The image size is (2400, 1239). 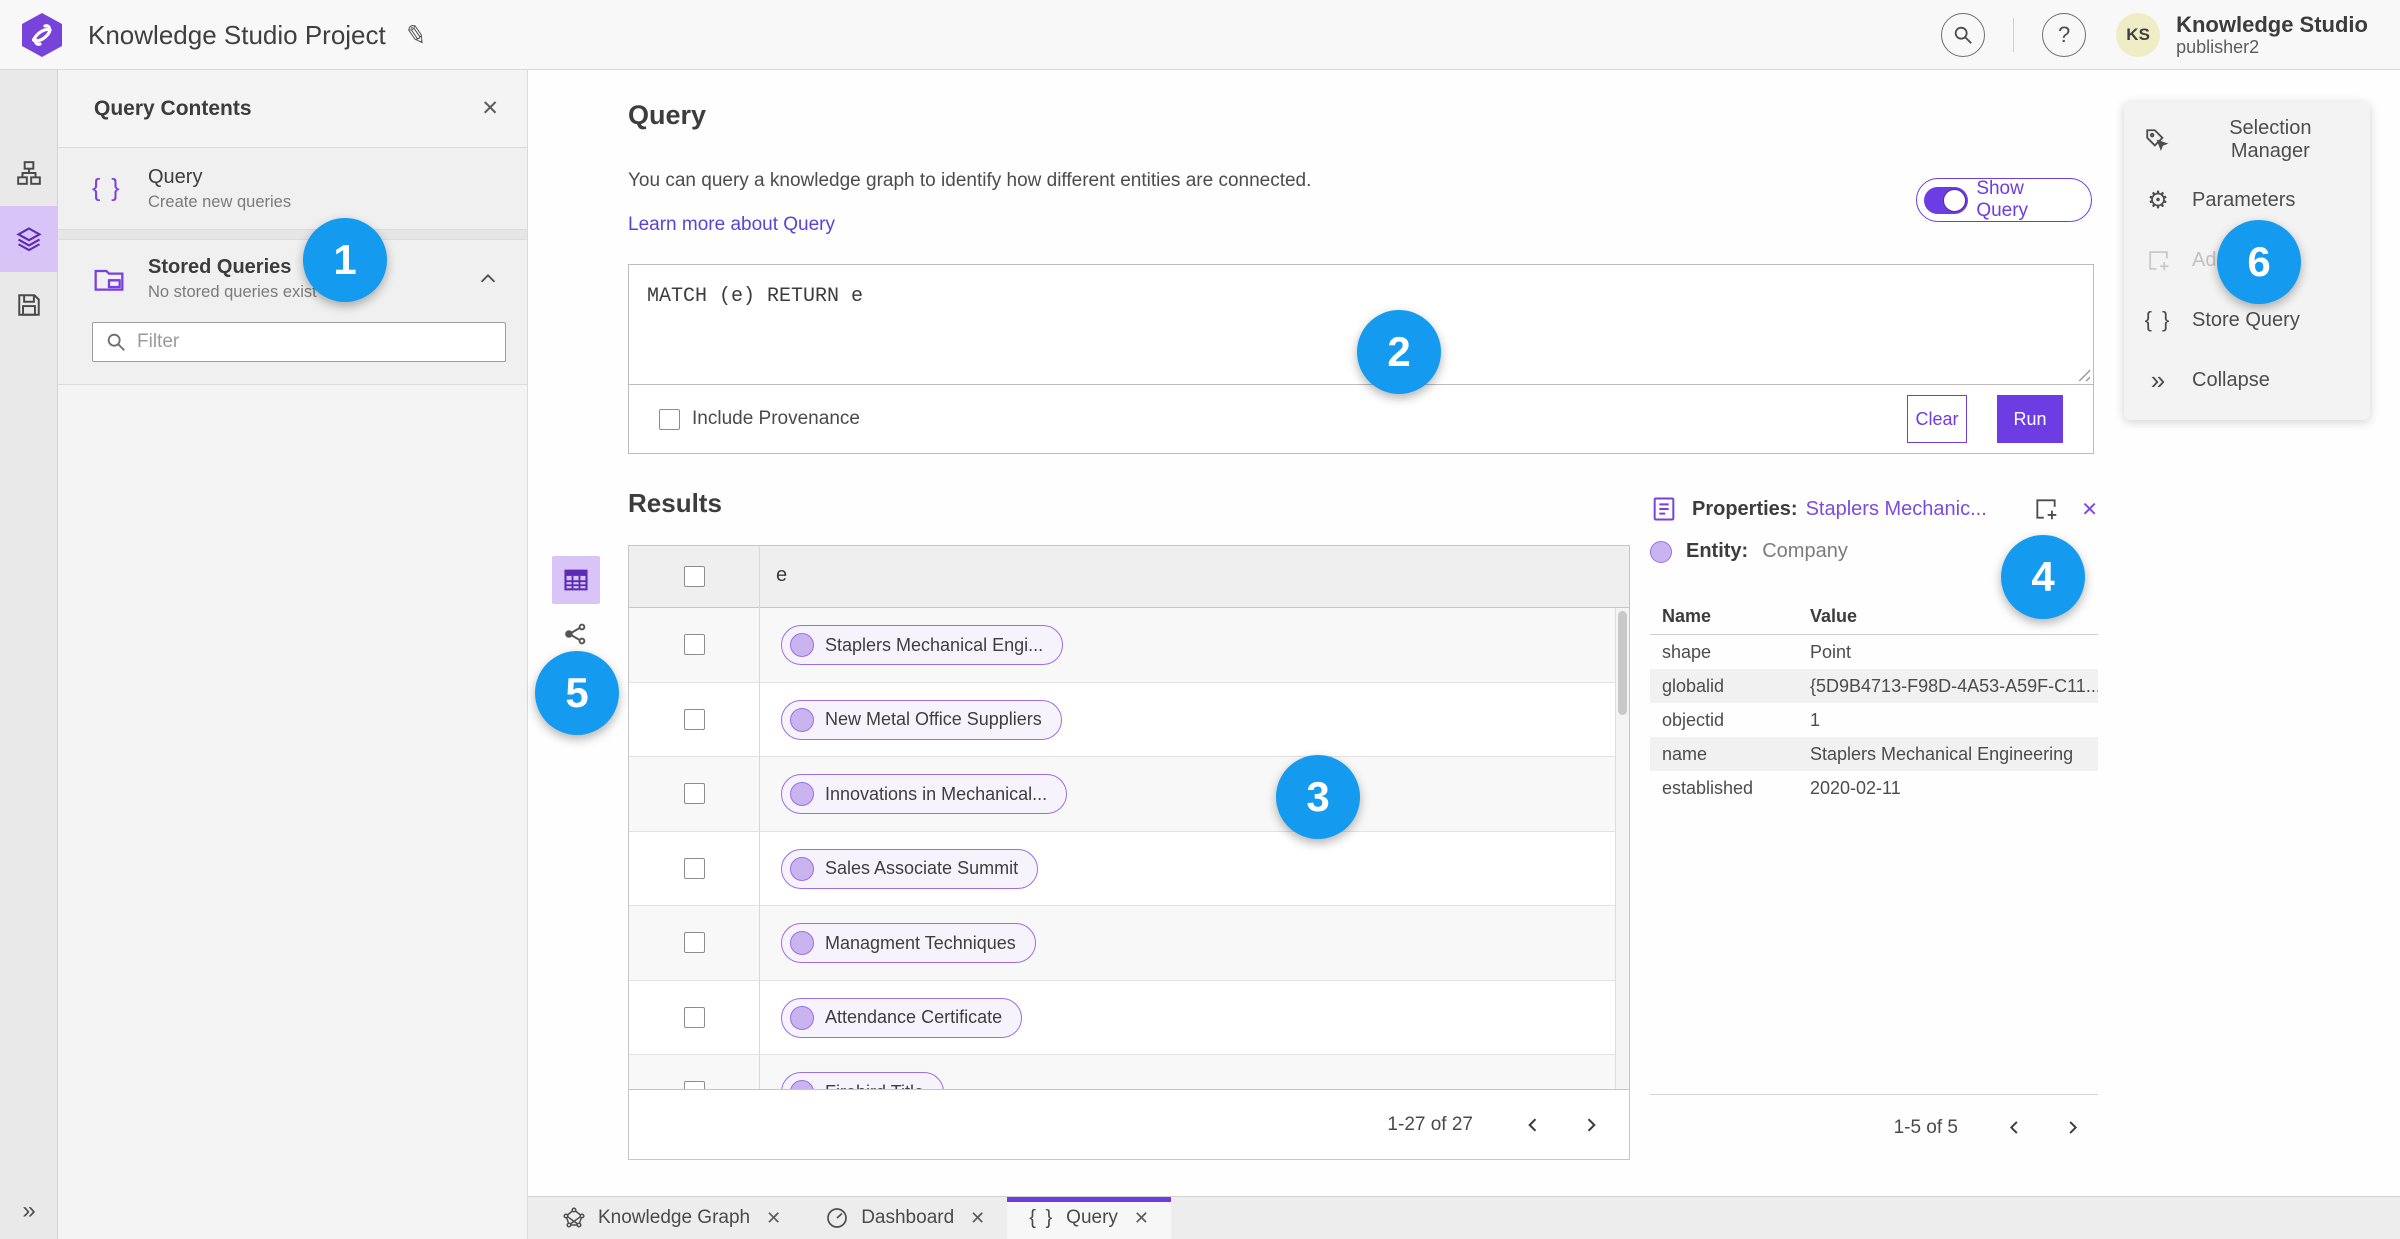 I want to click on entity-pill: Attendance Certificate, so click(x=902, y=1017).